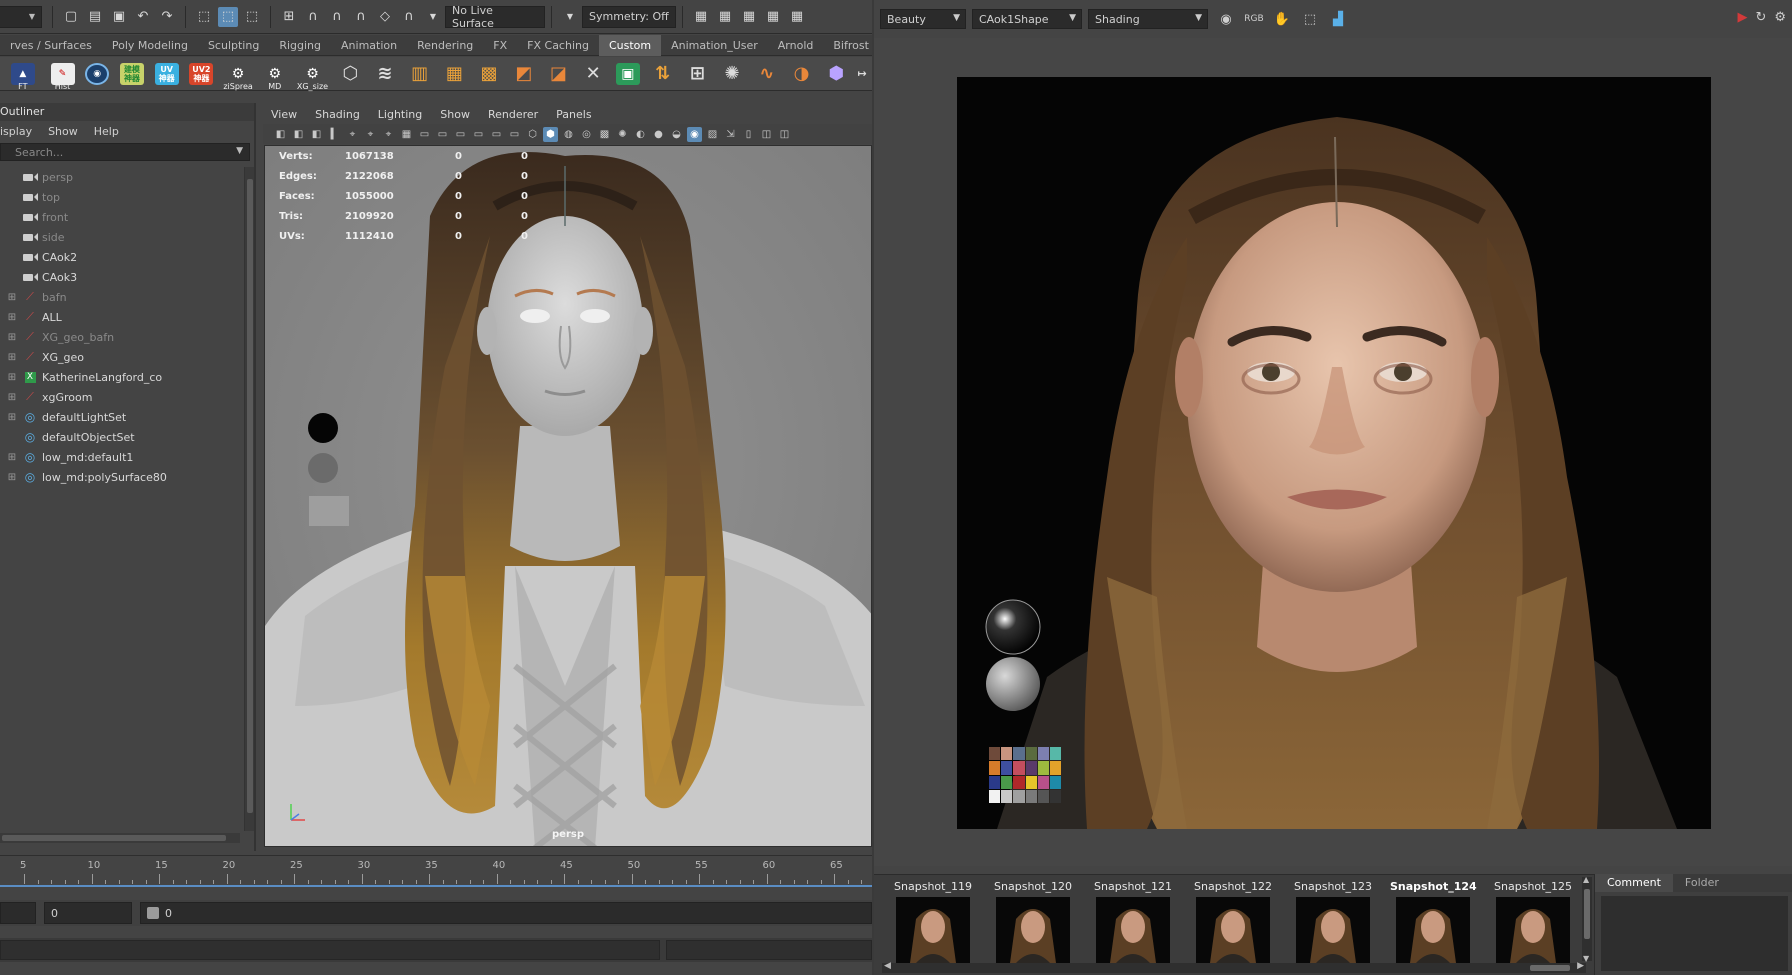  What do you see at coordinates (239, 151) in the screenshot?
I see `chevron-down-icon: ▼` at bounding box center [239, 151].